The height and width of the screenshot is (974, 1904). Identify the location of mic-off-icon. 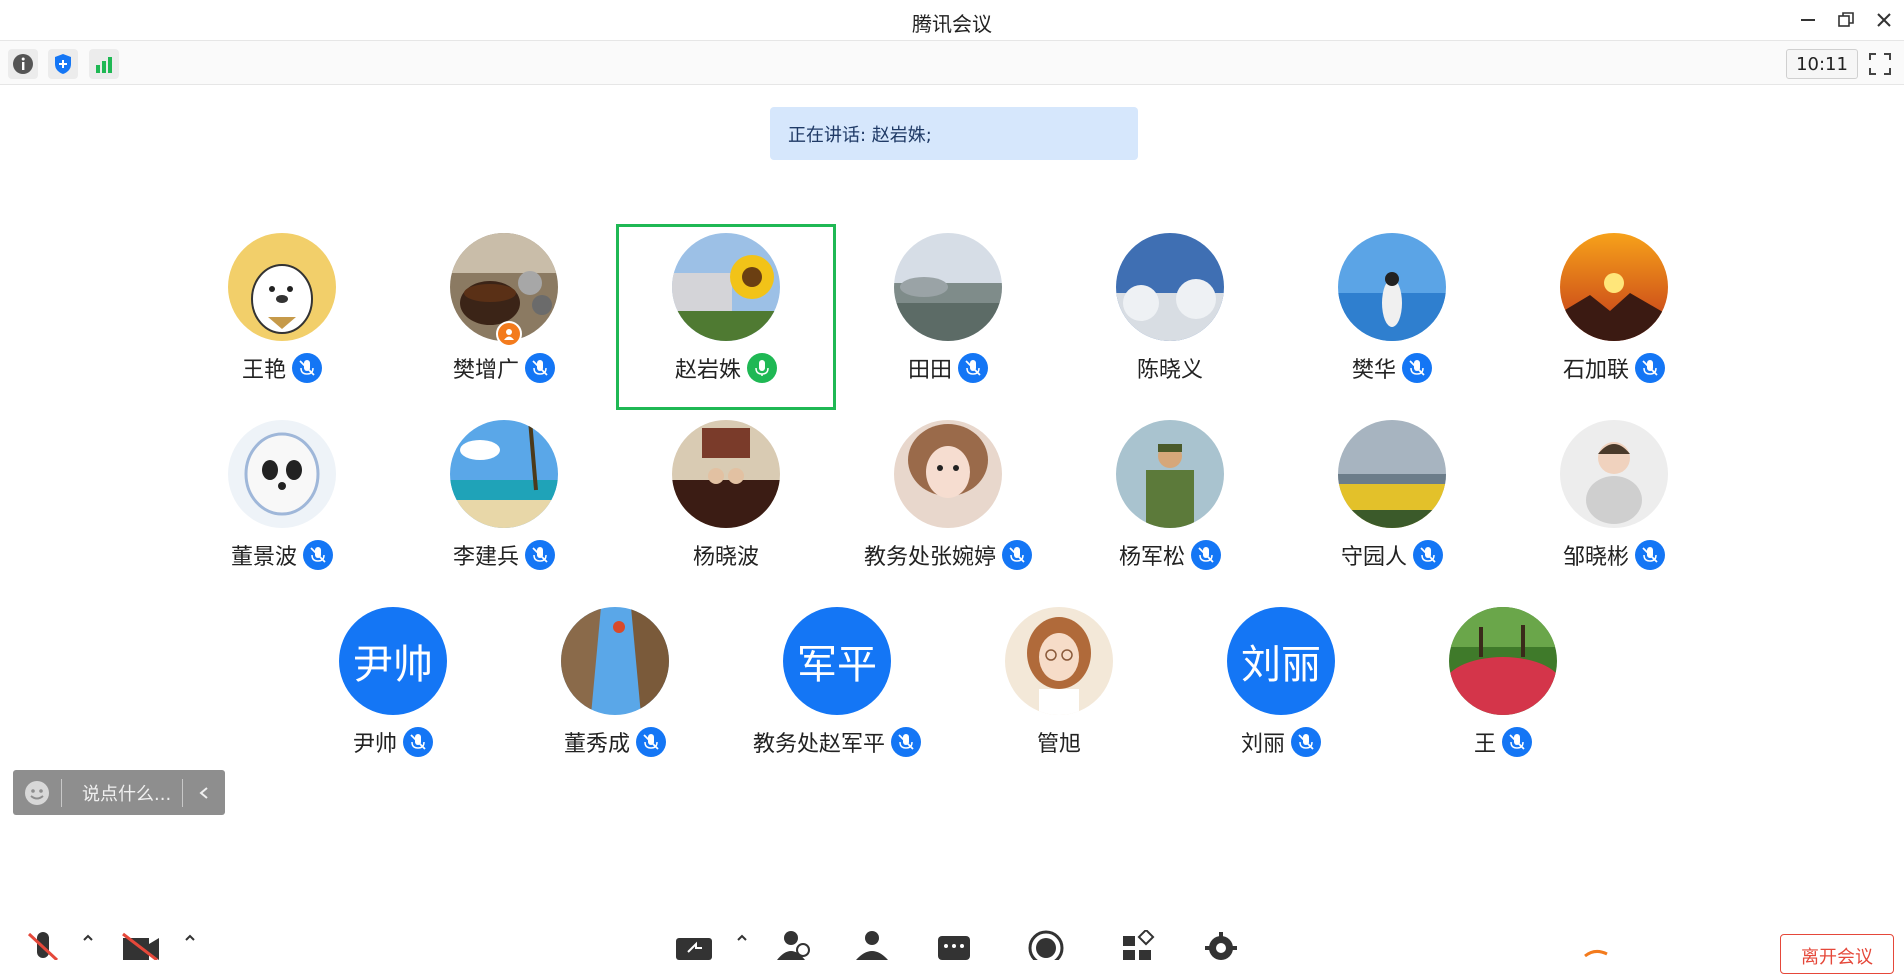
(43, 945).